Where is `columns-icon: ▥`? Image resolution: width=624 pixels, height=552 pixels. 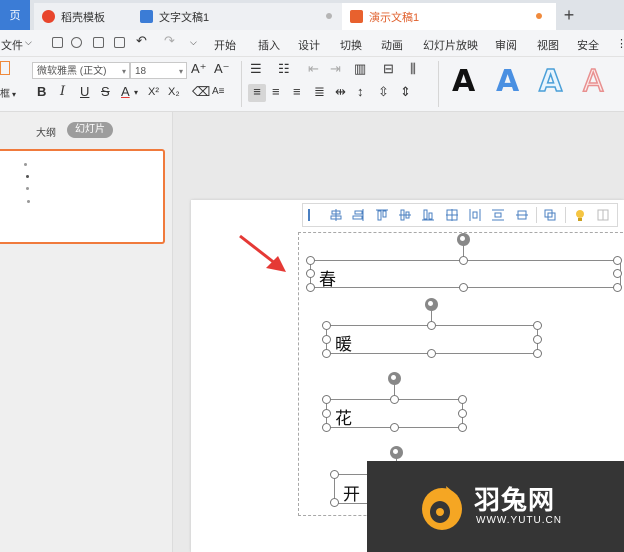 columns-icon: ▥ is located at coordinates (360, 69).